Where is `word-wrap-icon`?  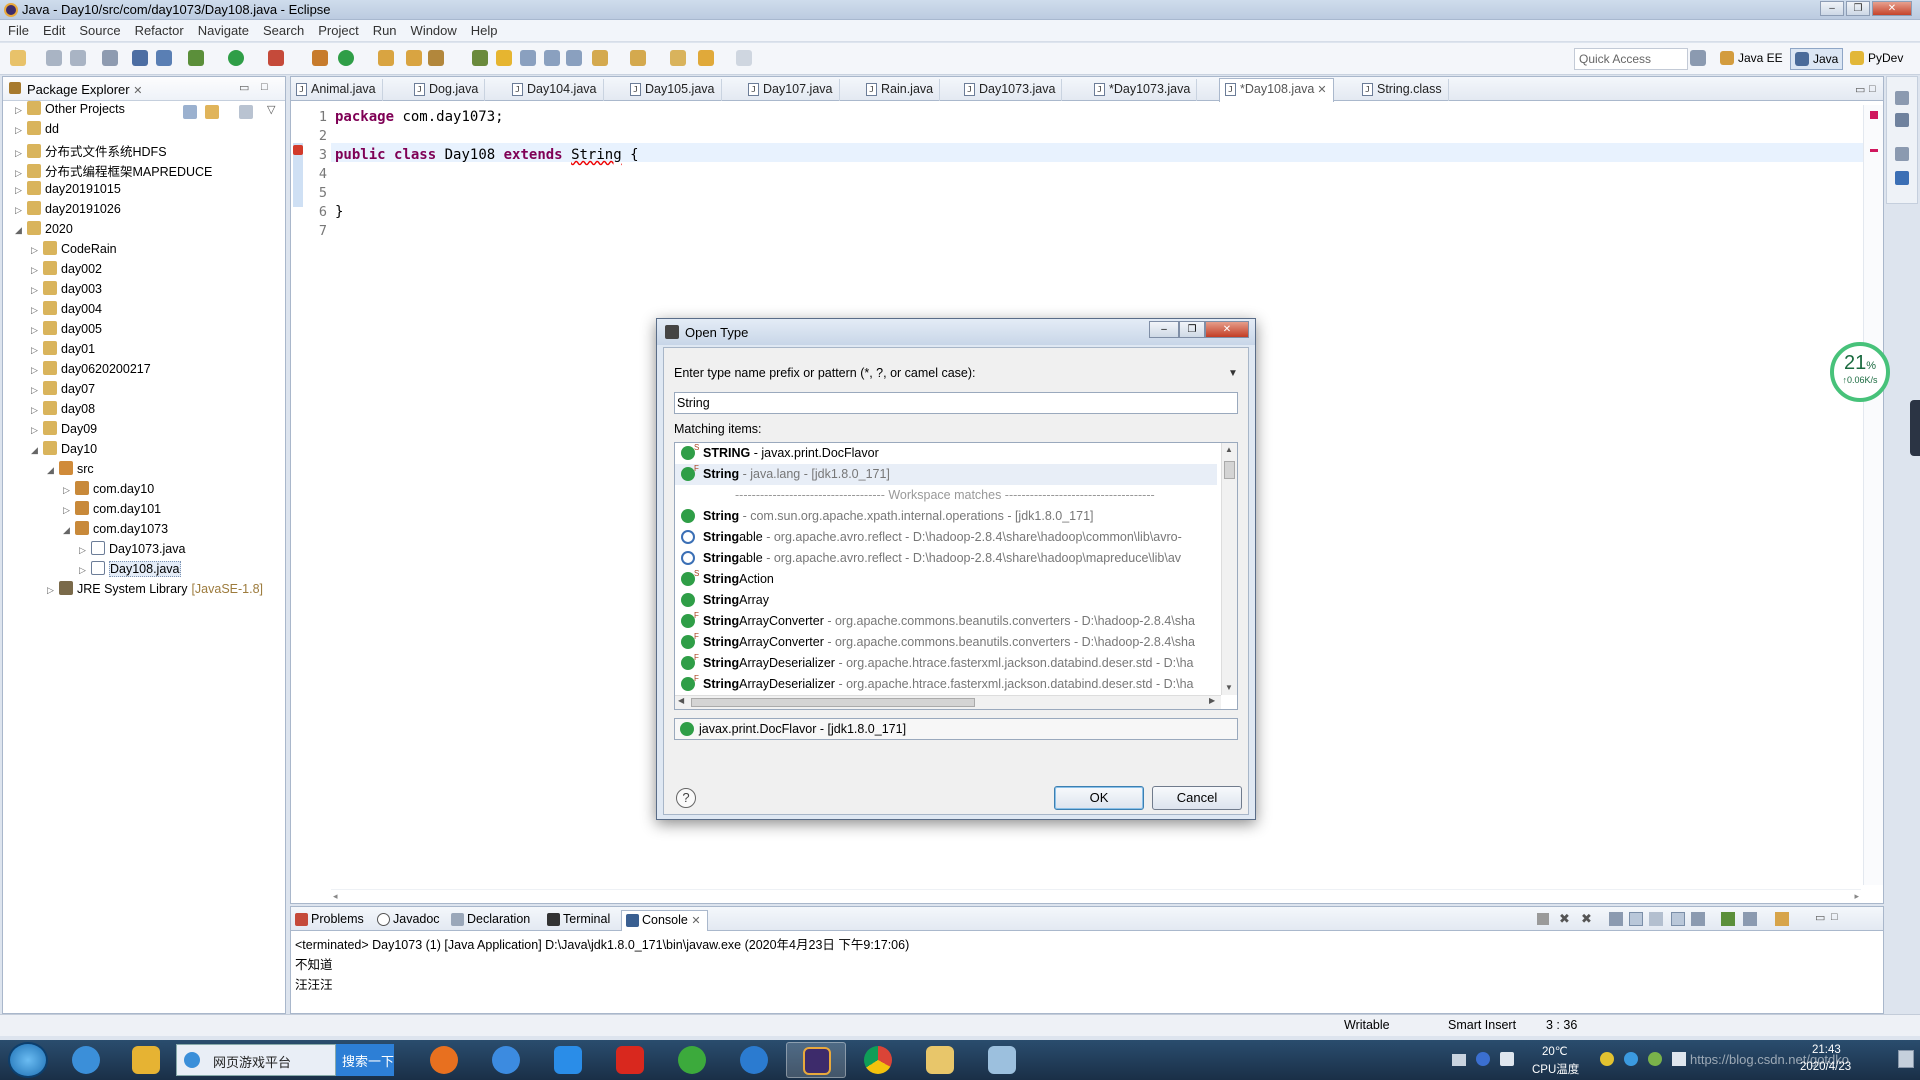
word-wrap-icon is located at coordinates (1656, 919).